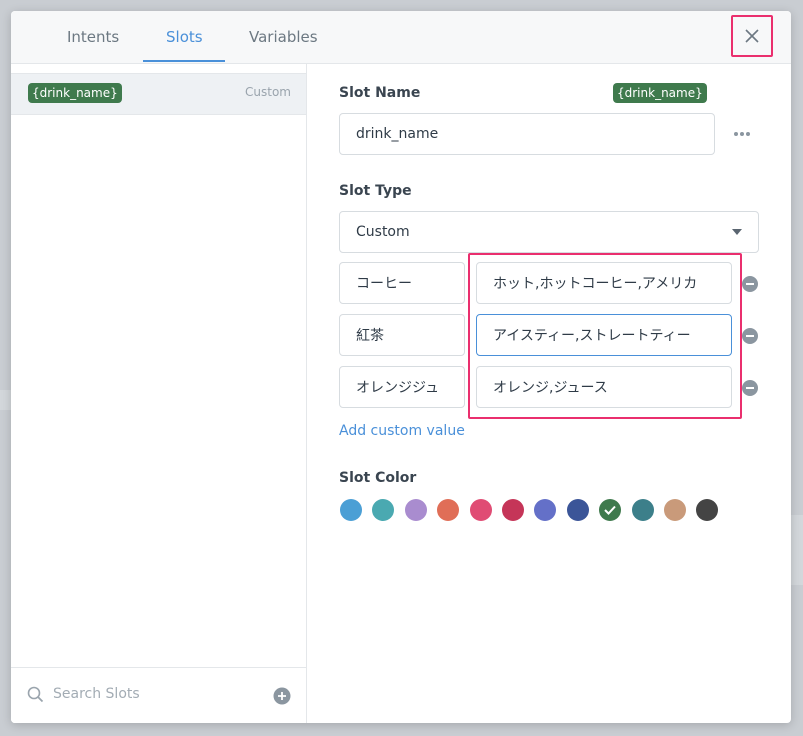  What do you see at coordinates (75, 93) in the screenshot?
I see `slot-name-pill: {drink_name}` at bounding box center [75, 93].